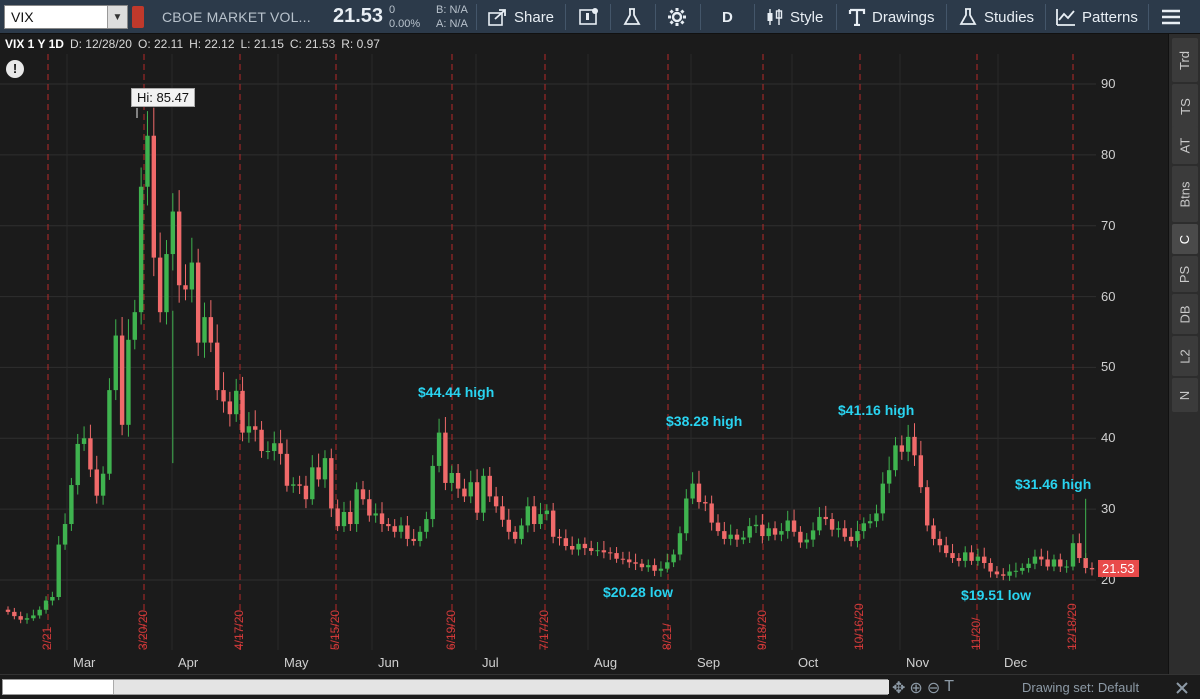  Describe the element at coordinates (933, 688) in the screenshot. I see `zoom-out-icon: ⊖` at that location.